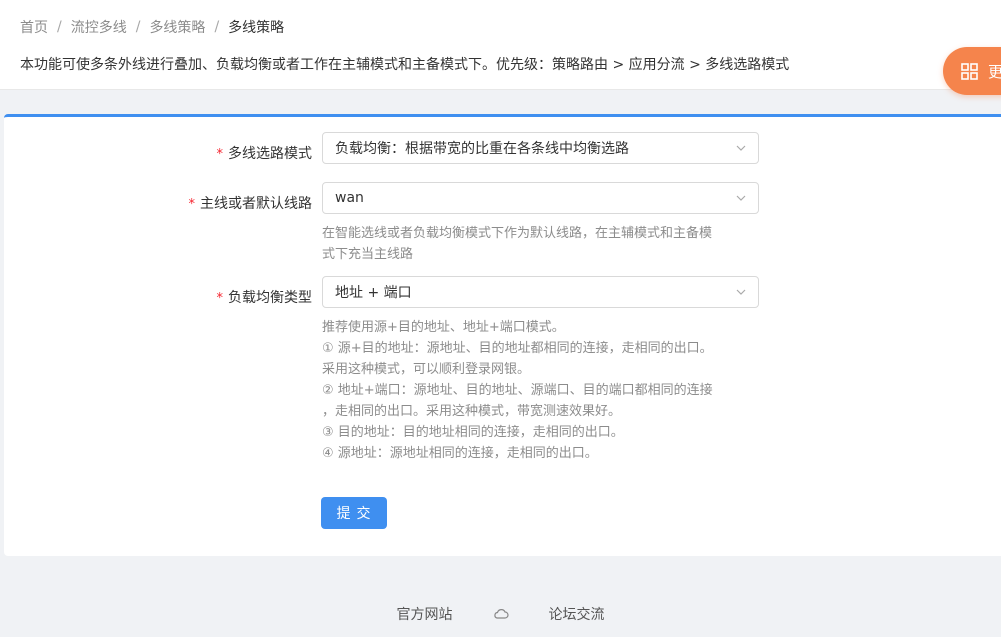  Describe the element at coordinates (349, 198) in the screenshot. I see `default-line-value: wan` at that location.